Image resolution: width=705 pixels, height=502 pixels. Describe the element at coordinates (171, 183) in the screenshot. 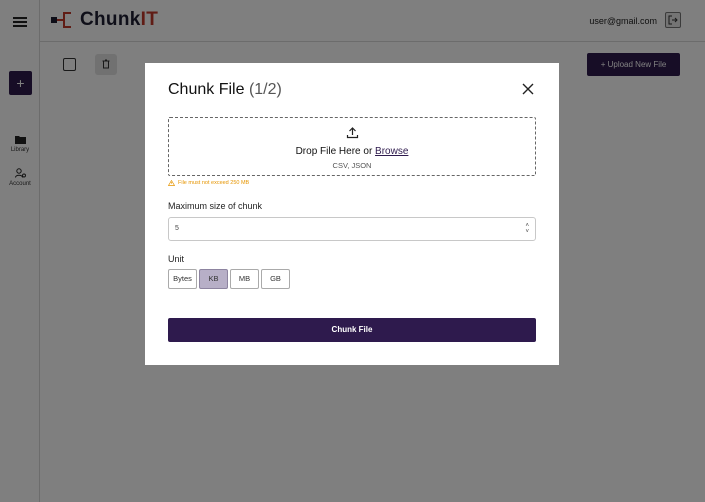

I see `warning-icon` at that location.